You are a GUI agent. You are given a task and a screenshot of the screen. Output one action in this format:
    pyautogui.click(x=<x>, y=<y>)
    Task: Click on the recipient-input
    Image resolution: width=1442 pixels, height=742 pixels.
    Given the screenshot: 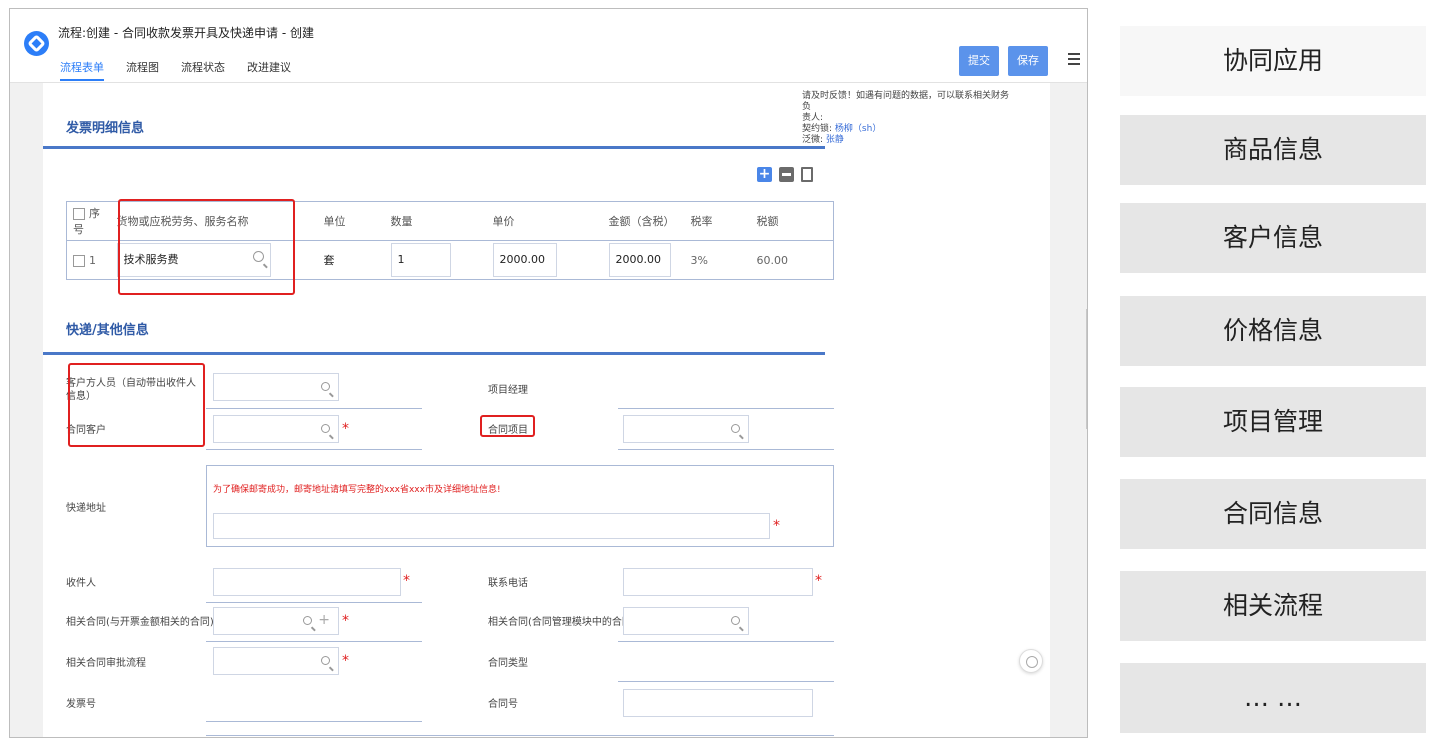 What is the action you would take?
    pyautogui.click(x=307, y=582)
    